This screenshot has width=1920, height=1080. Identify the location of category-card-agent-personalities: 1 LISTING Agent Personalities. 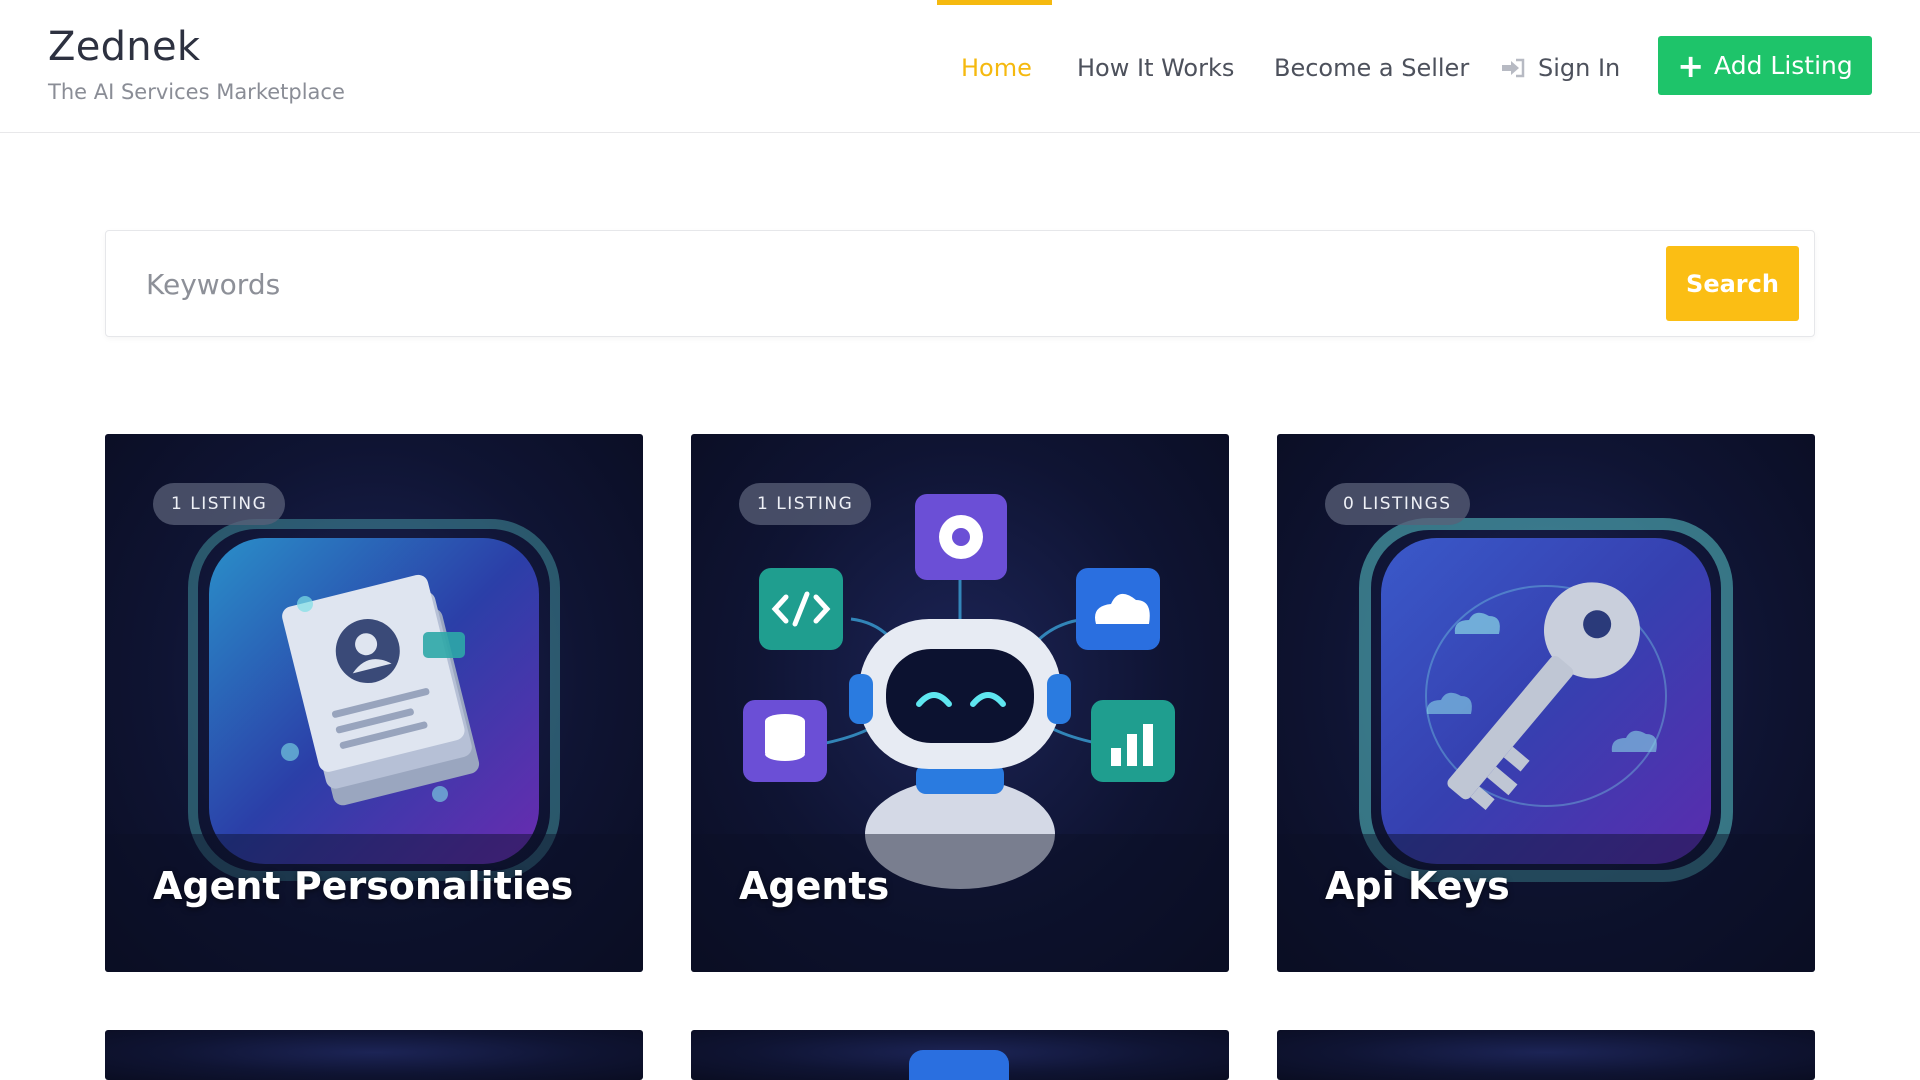
(374, 703).